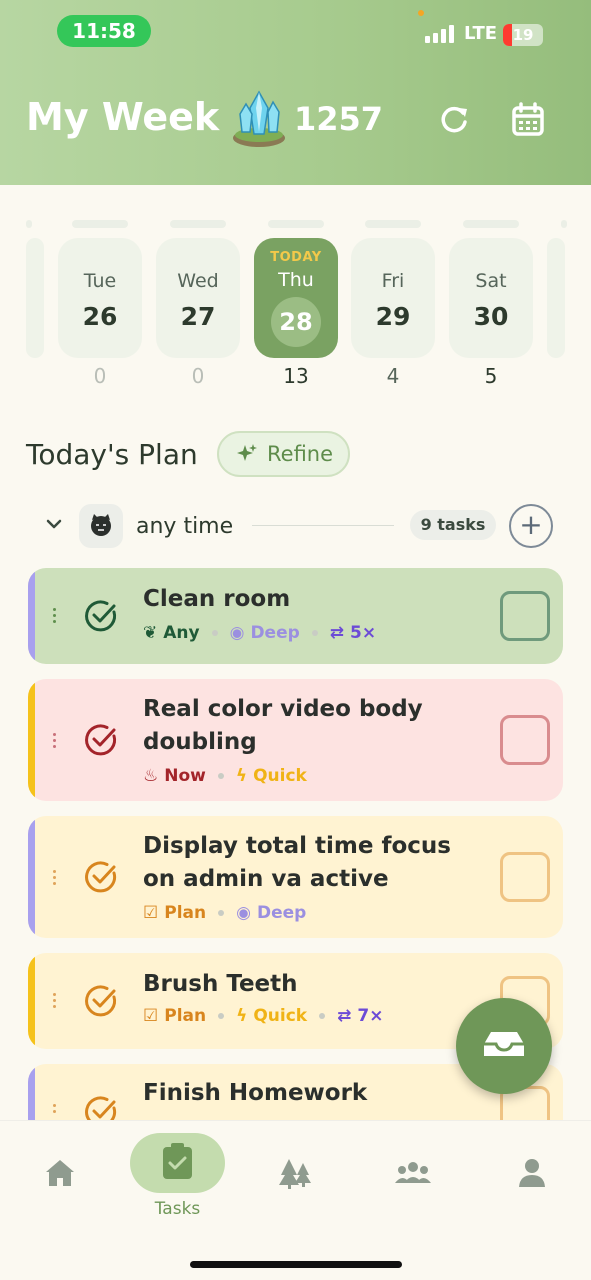 Image resolution: width=591 pixels, height=1280 pixels. Describe the element at coordinates (393, 298) in the screenshot. I see `day-card-fri: Fri 29` at that location.